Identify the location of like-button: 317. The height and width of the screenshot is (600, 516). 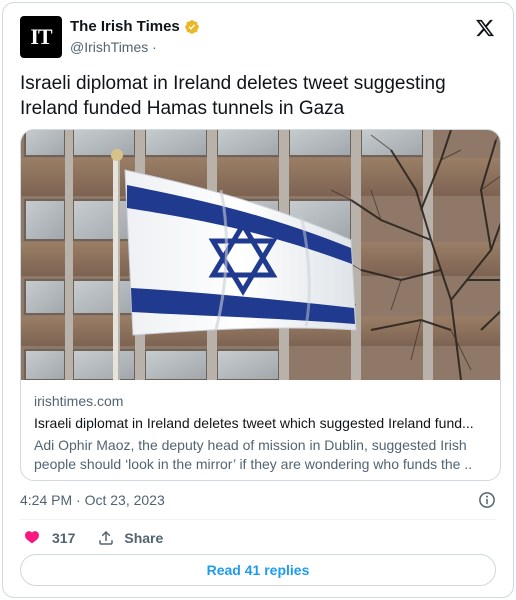
(49, 538).